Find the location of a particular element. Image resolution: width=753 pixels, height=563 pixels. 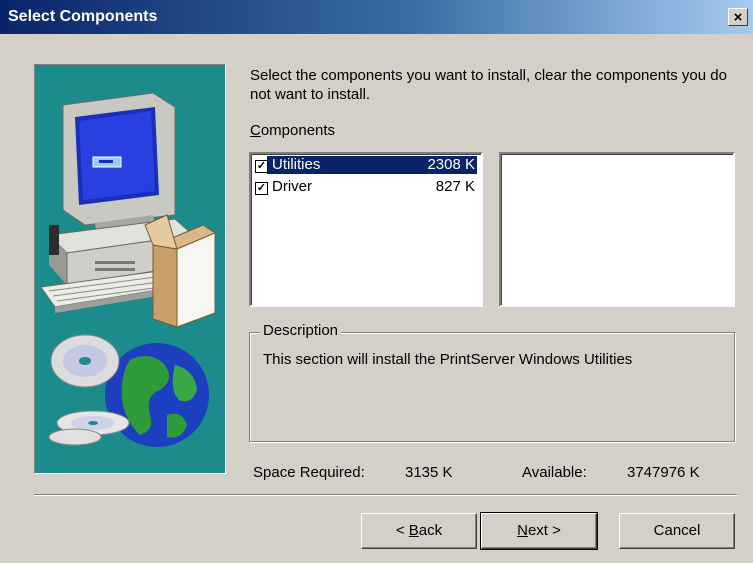

driver-checkbox: ✓ is located at coordinates (261, 188).